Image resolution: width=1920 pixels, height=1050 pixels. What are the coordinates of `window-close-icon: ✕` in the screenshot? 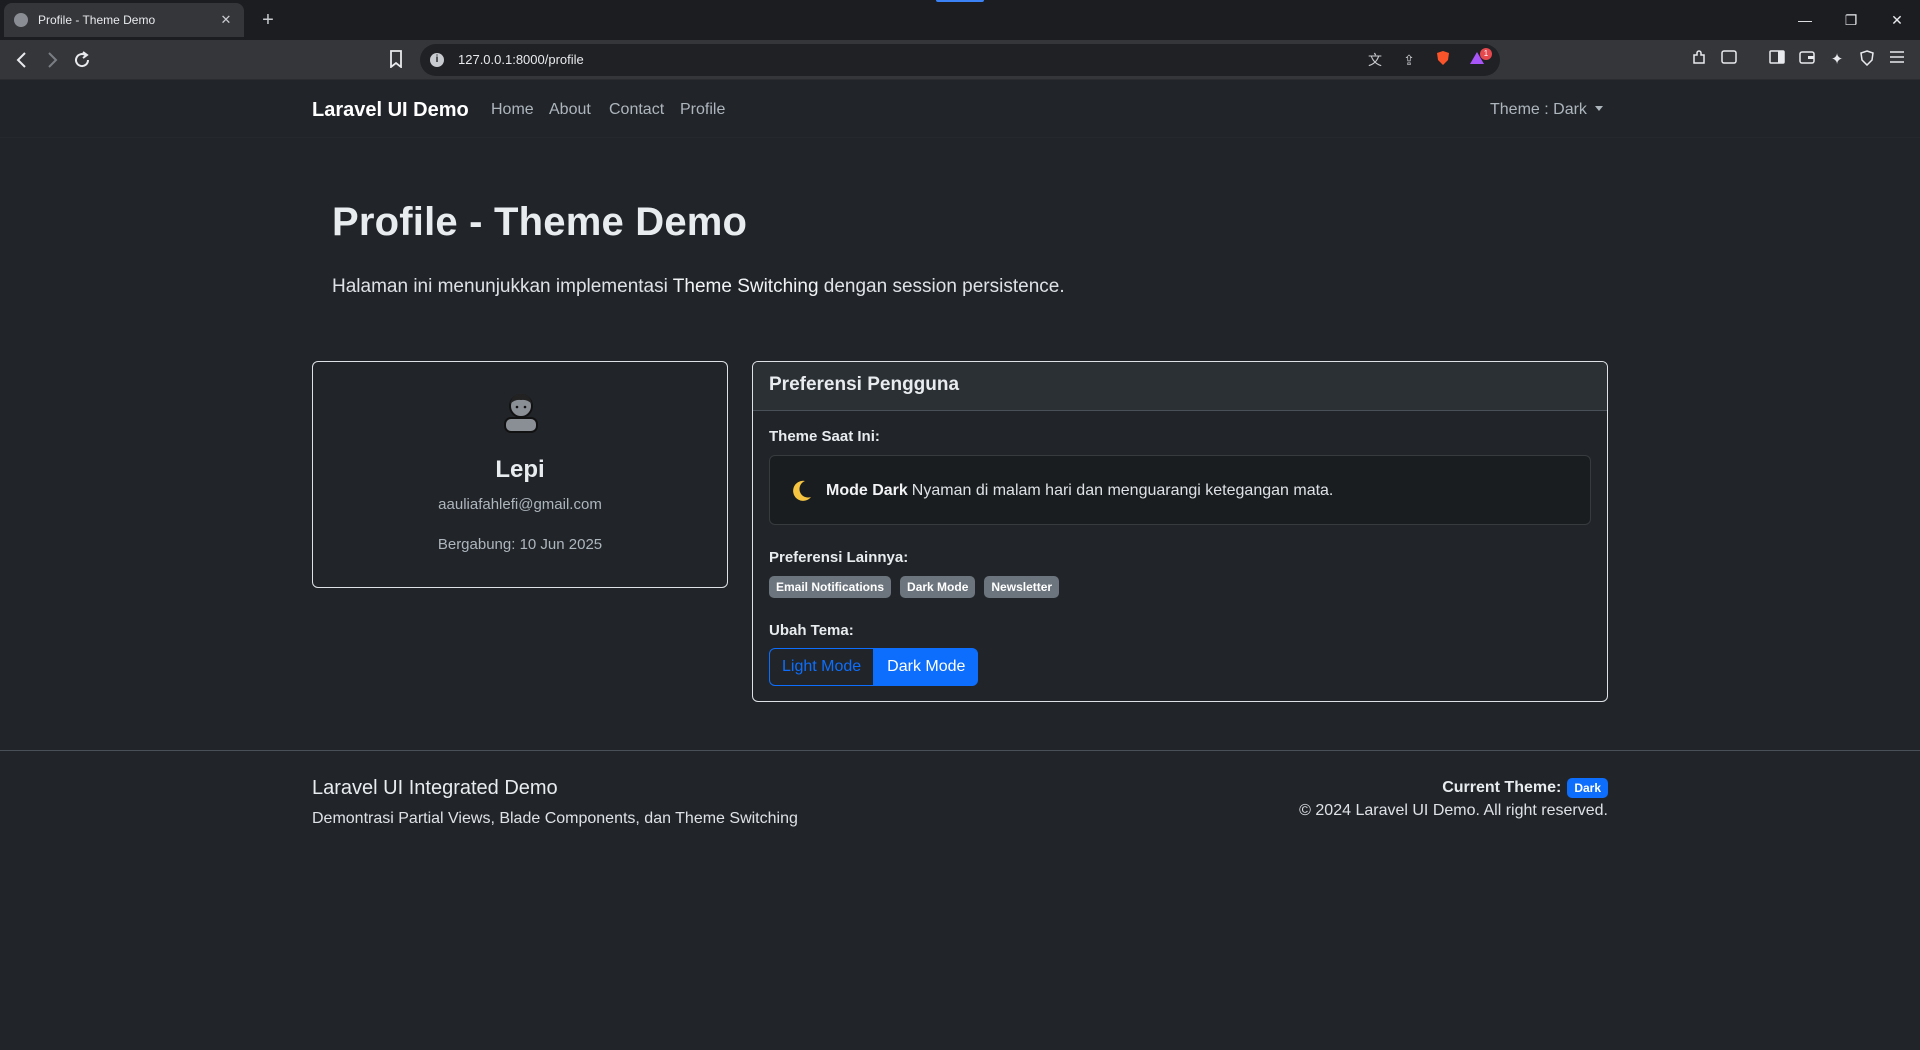 It's located at (1897, 20).